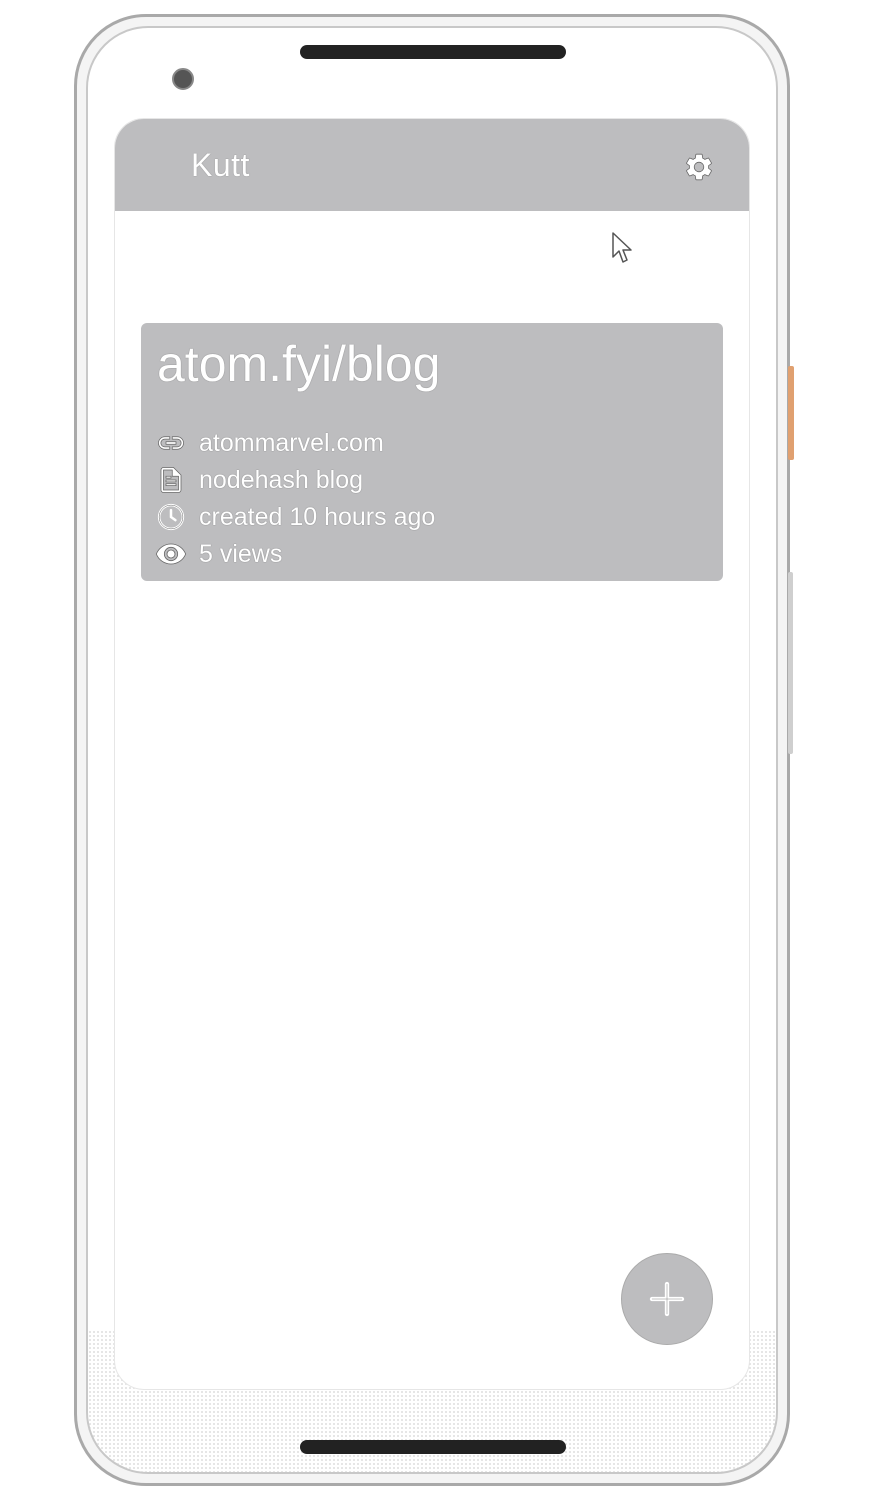 This screenshot has height=1498, width=872. I want to click on created-row: created 10 hours ago, so click(295, 517).